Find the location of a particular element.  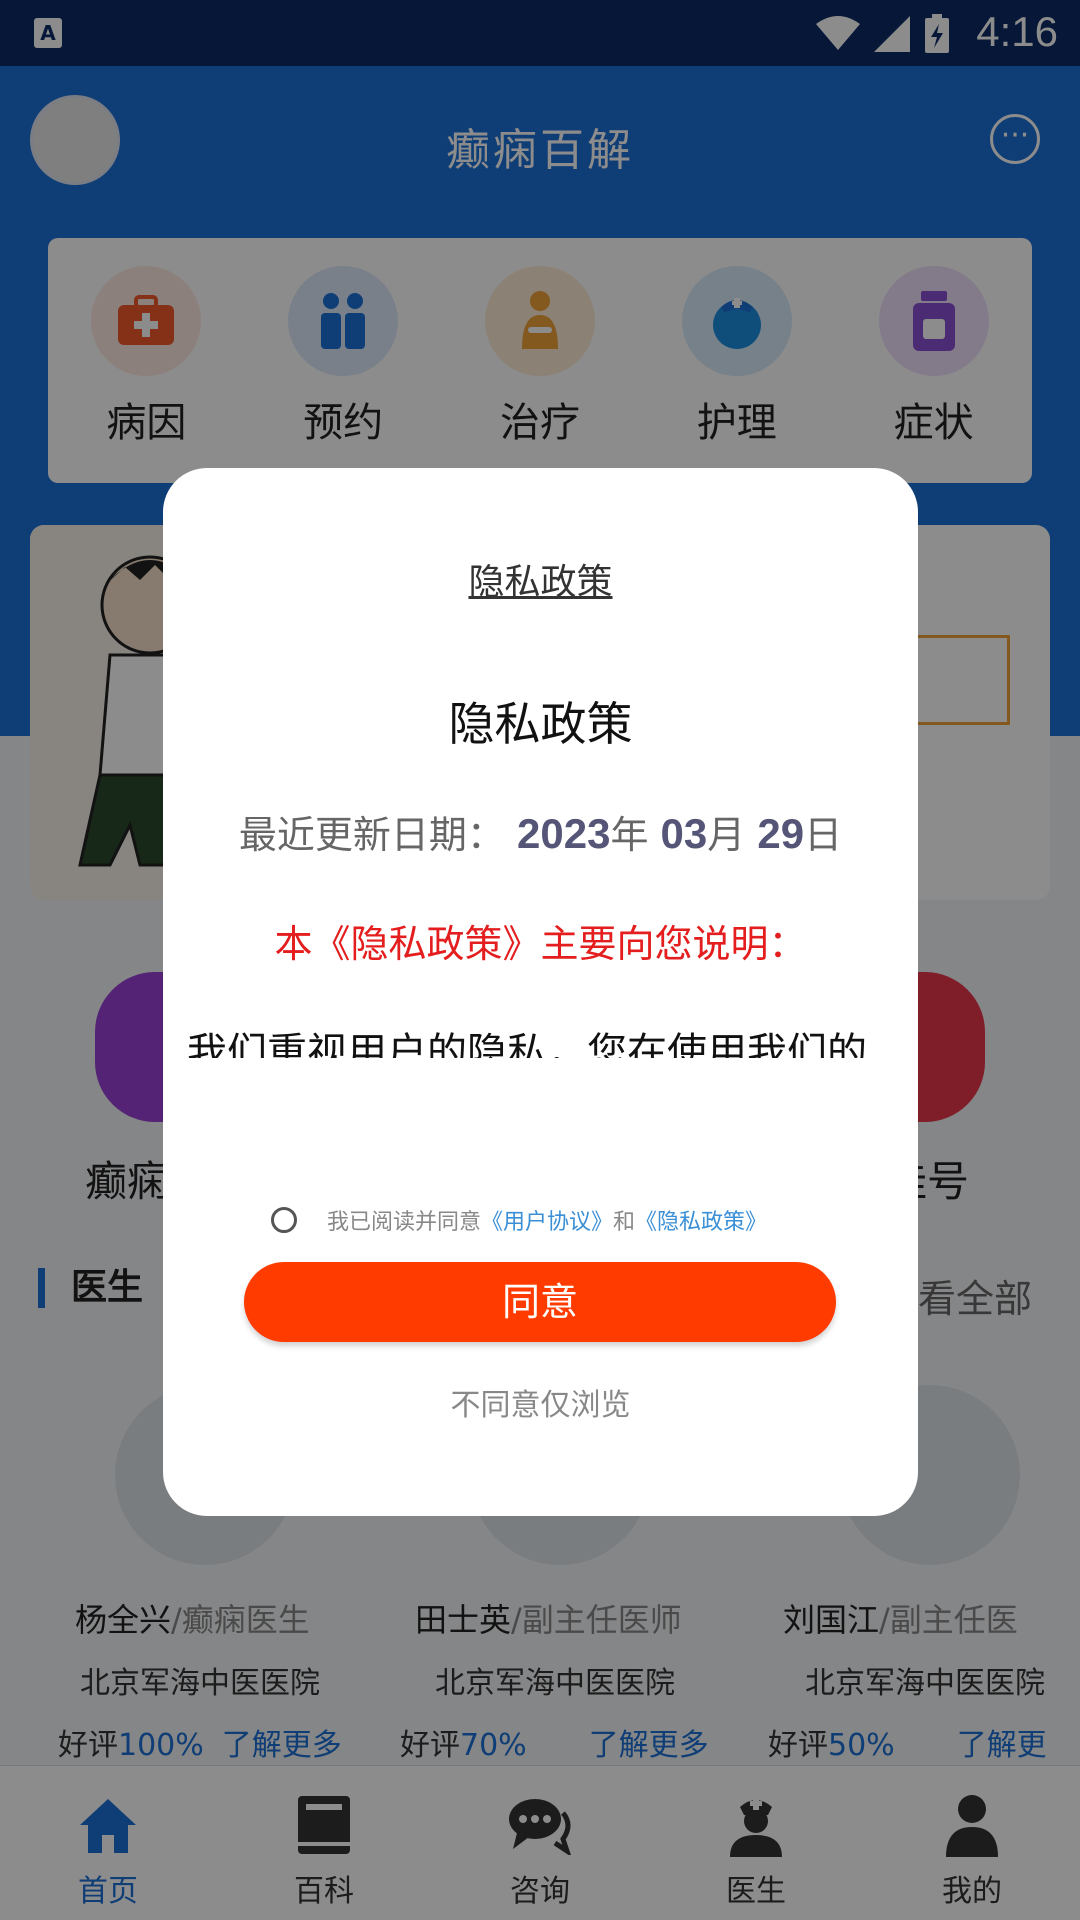

privacy-policy-link: 《隐私政策》 is located at coordinates (701, 1220).